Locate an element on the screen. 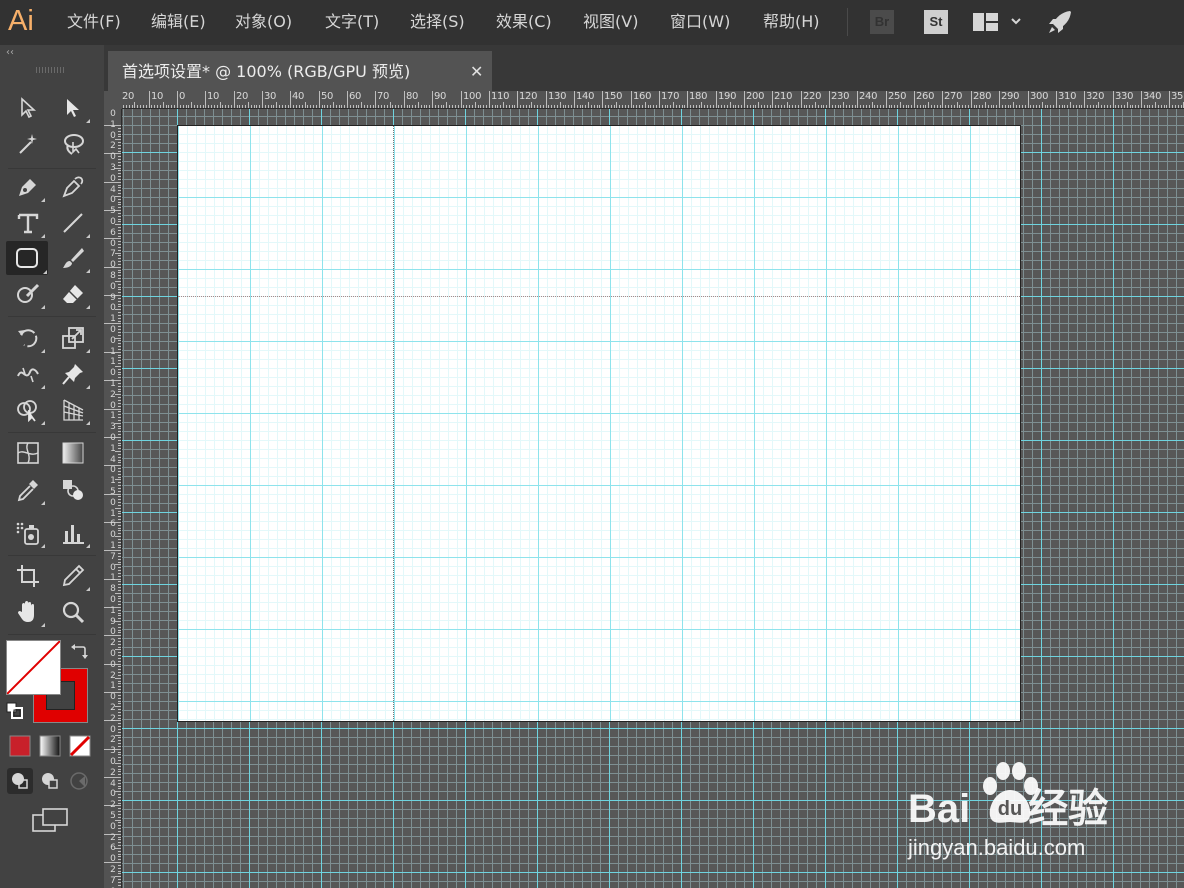  blend-tool is located at coordinates (73, 490).